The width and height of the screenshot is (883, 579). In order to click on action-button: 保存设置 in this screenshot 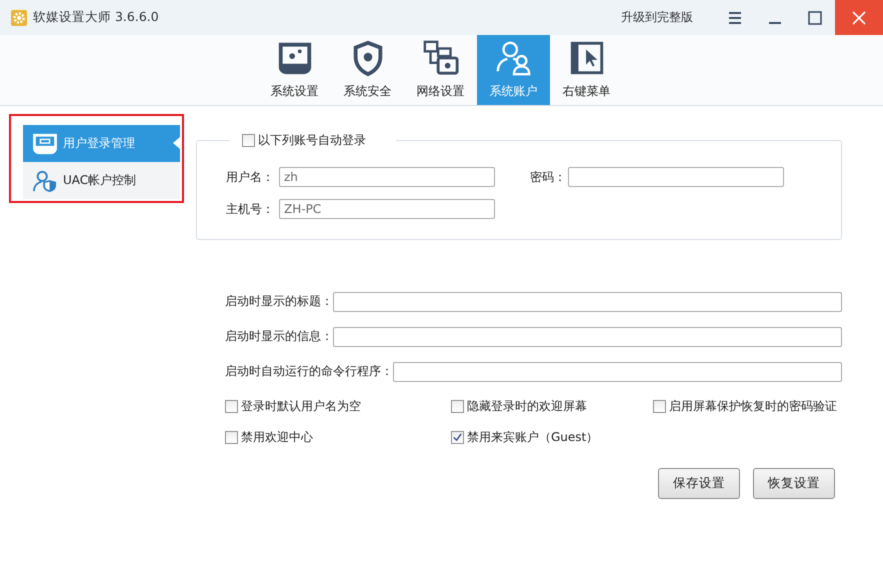, I will do `click(699, 483)`.